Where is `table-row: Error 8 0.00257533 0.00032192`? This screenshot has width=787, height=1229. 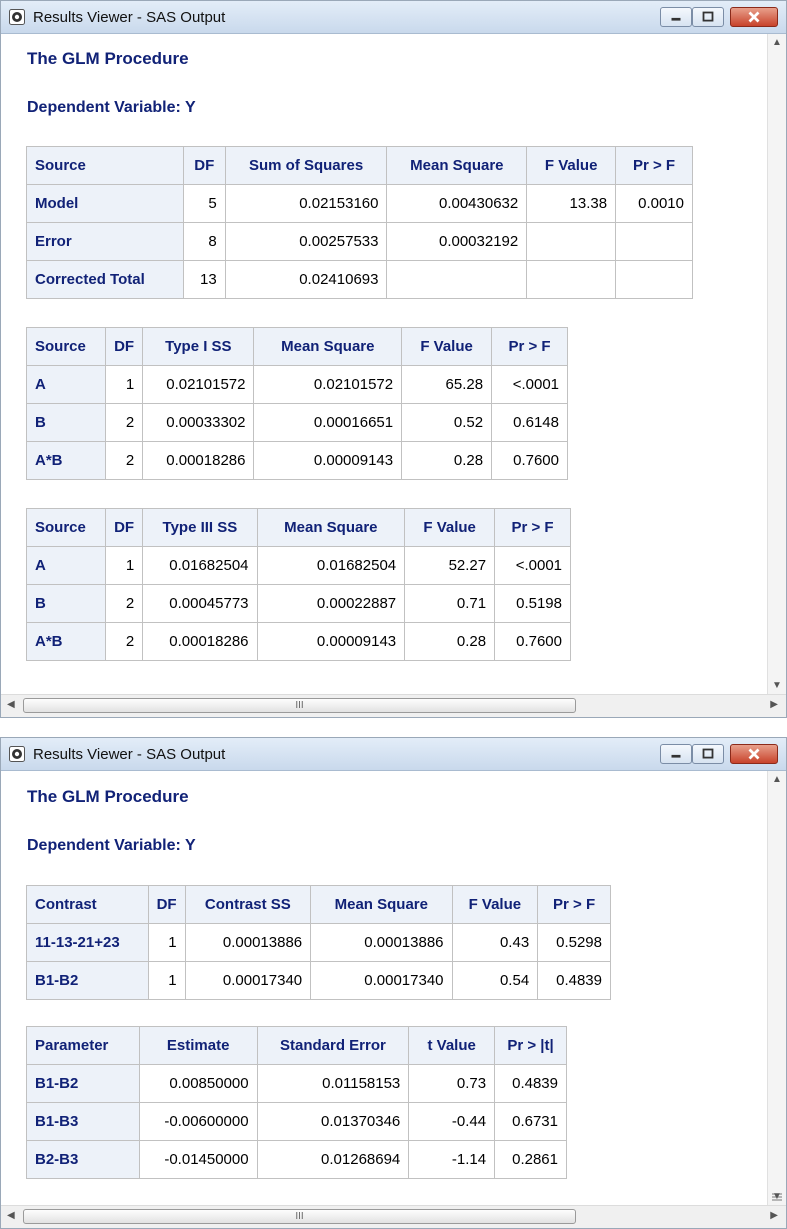 table-row: Error 8 0.00257533 0.00032192 is located at coordinates (359, 241).